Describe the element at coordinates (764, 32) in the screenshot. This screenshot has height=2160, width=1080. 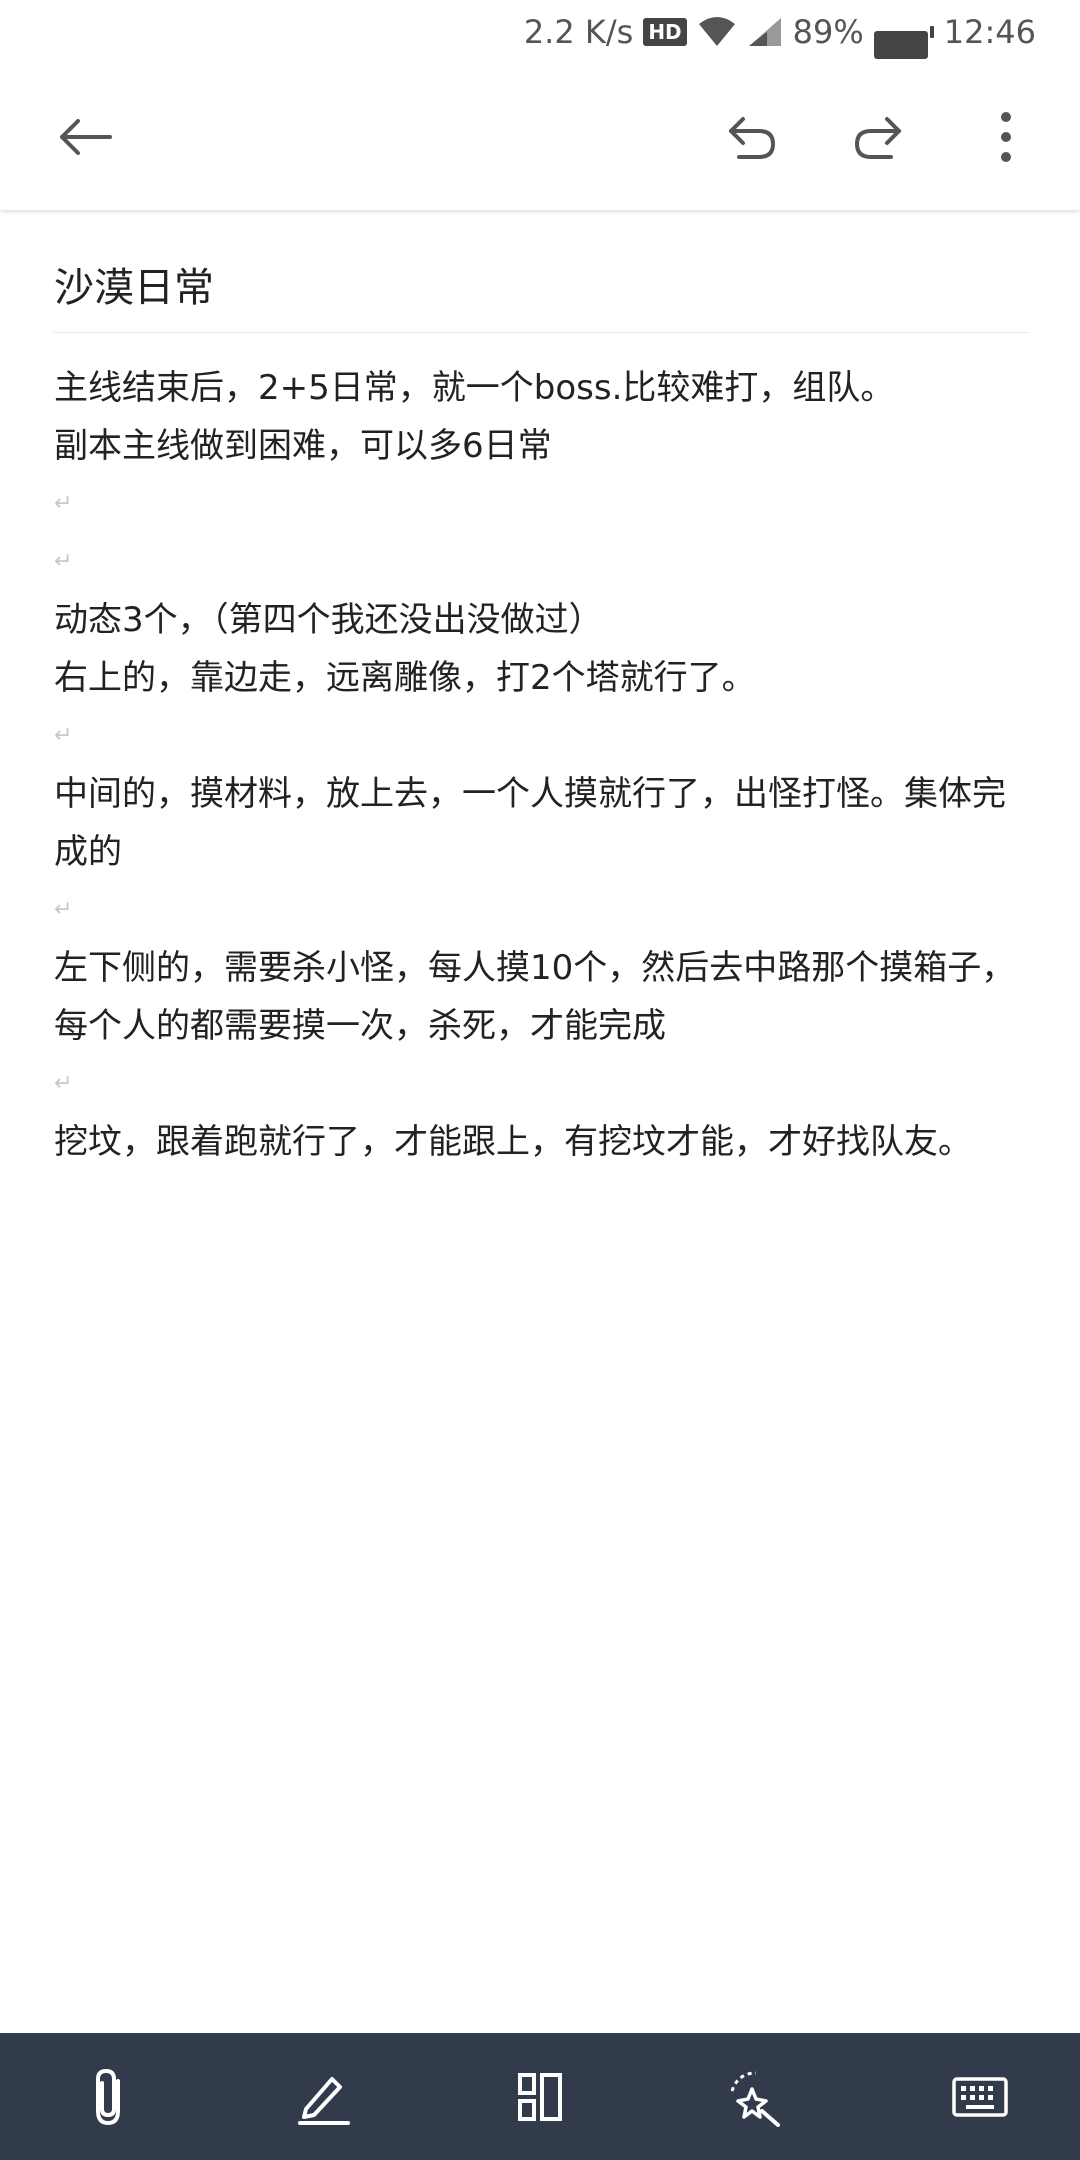
I see `signal-icon` at that location.